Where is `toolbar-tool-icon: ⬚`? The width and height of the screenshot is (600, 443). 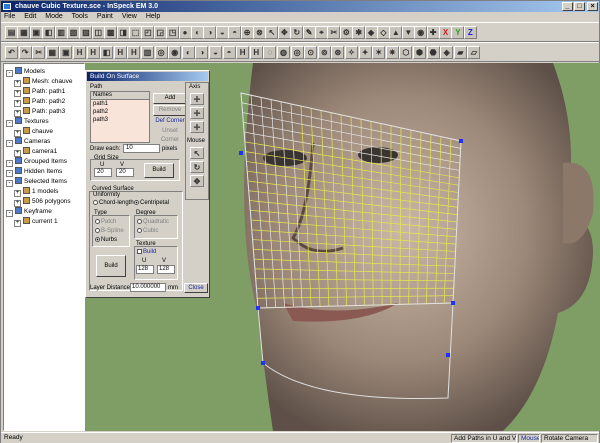
toolbar-tool-icon: ⬚ is located at coordinates (135, 32).